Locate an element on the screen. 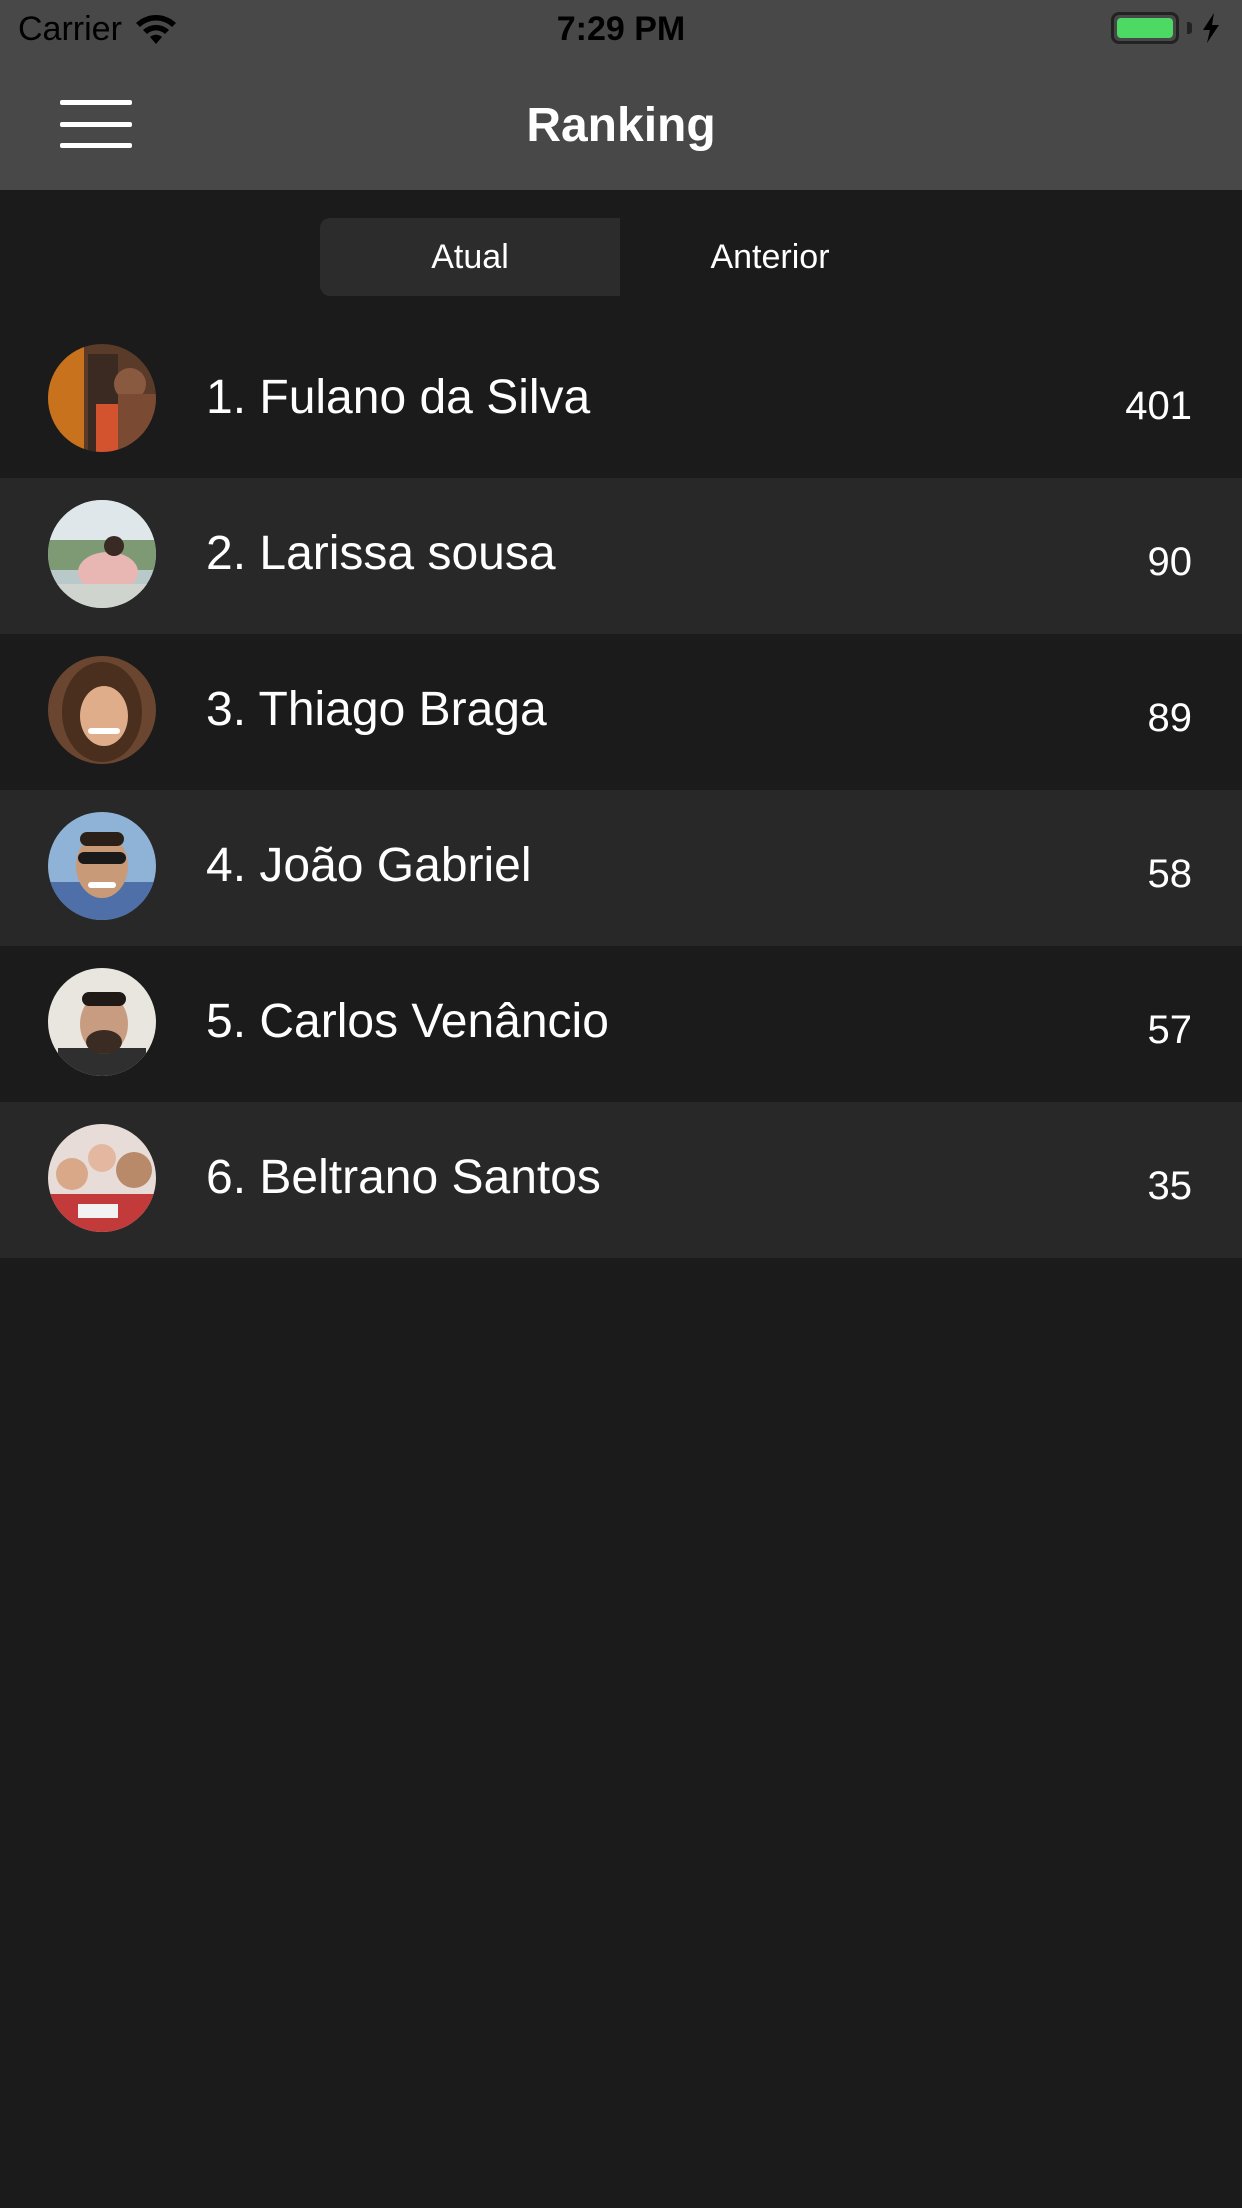 The width and height of the screenshot is (1242, 2208). status-time: 7:29 PM is located at coordinates (621, 29).